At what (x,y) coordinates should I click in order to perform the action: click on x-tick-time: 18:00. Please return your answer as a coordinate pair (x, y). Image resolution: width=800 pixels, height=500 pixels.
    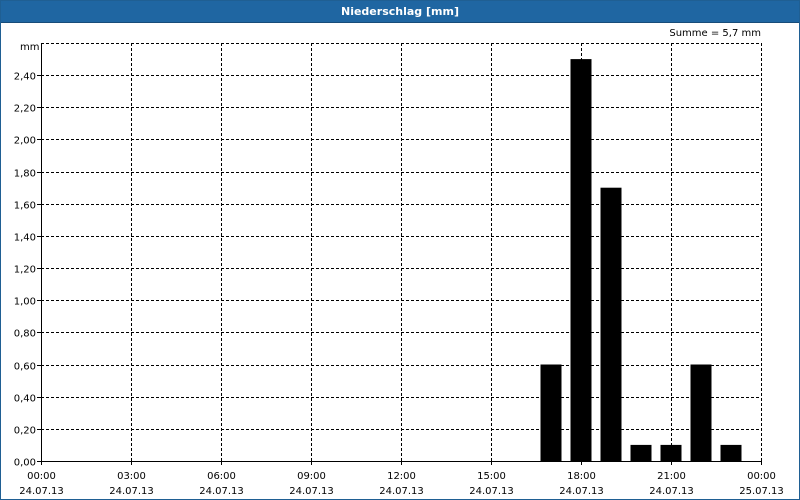
    Looking at the image, I should click on (581, 476).